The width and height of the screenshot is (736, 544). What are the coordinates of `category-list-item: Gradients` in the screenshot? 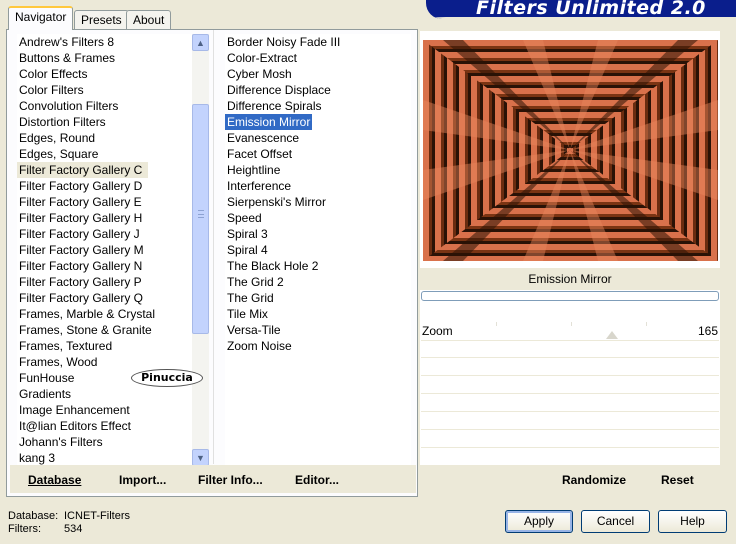 It's located at (105, 394).